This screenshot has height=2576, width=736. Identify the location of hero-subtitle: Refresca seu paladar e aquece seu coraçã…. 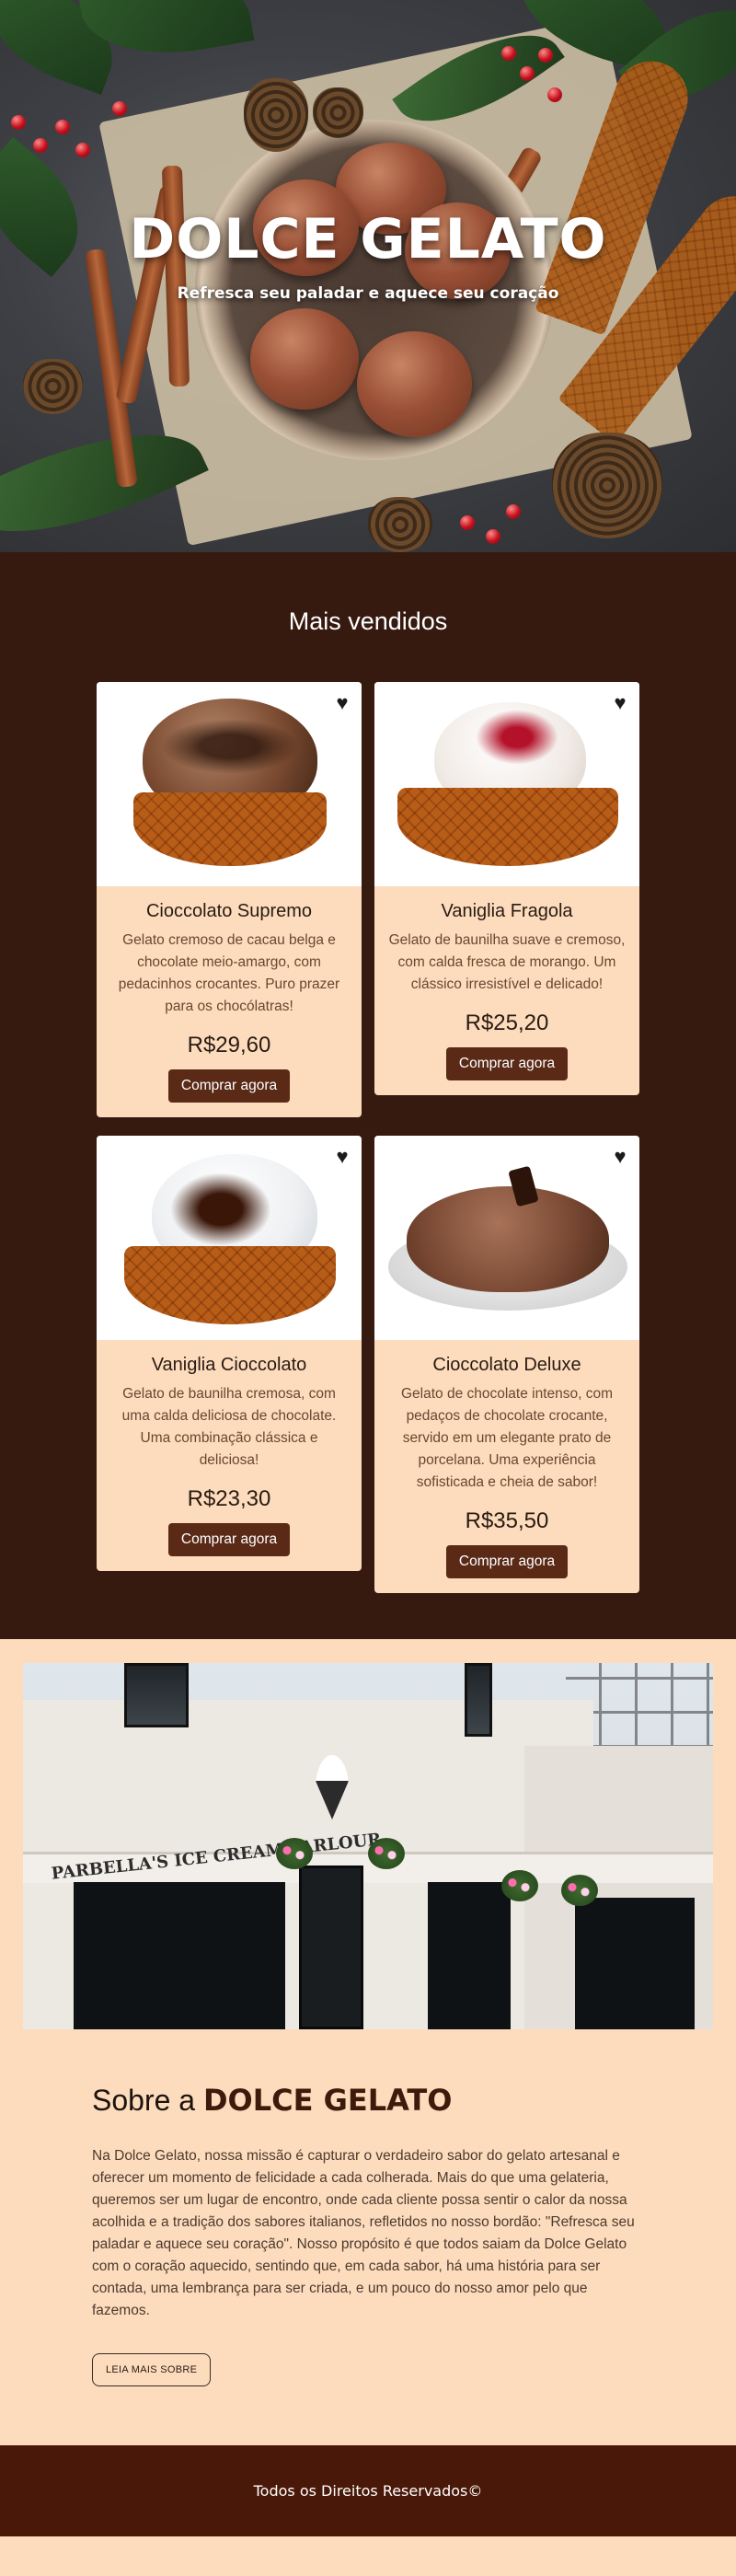
(368, 293).